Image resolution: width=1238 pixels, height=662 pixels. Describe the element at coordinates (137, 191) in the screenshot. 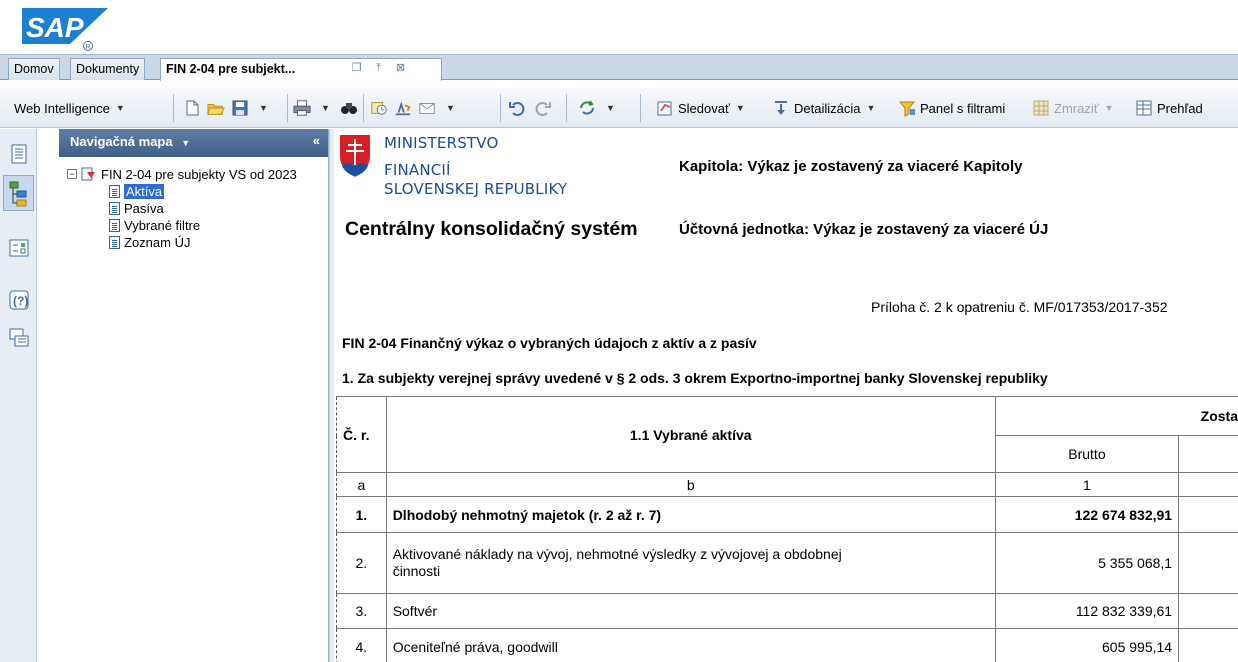

I see `tree-item-aktiva: Aktíva` at that location.